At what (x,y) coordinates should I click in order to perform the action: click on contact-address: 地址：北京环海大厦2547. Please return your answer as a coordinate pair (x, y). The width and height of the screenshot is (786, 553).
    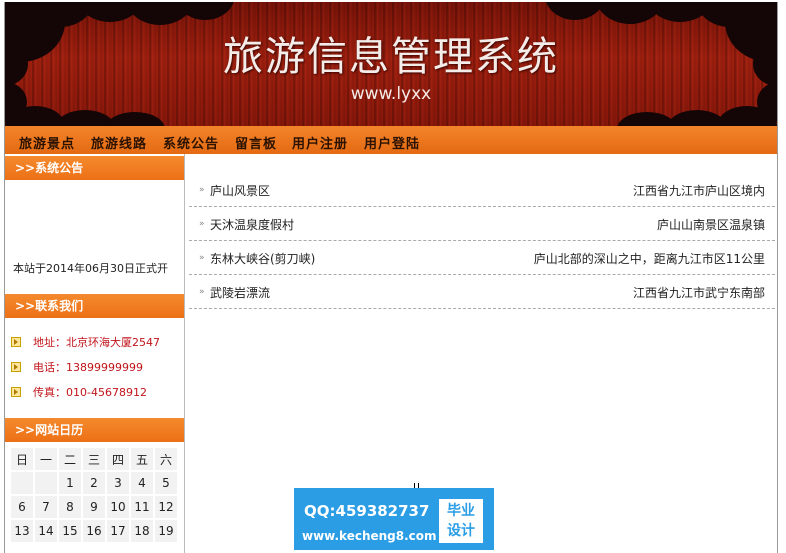
    Looking at the image, I should click on (85, 342).